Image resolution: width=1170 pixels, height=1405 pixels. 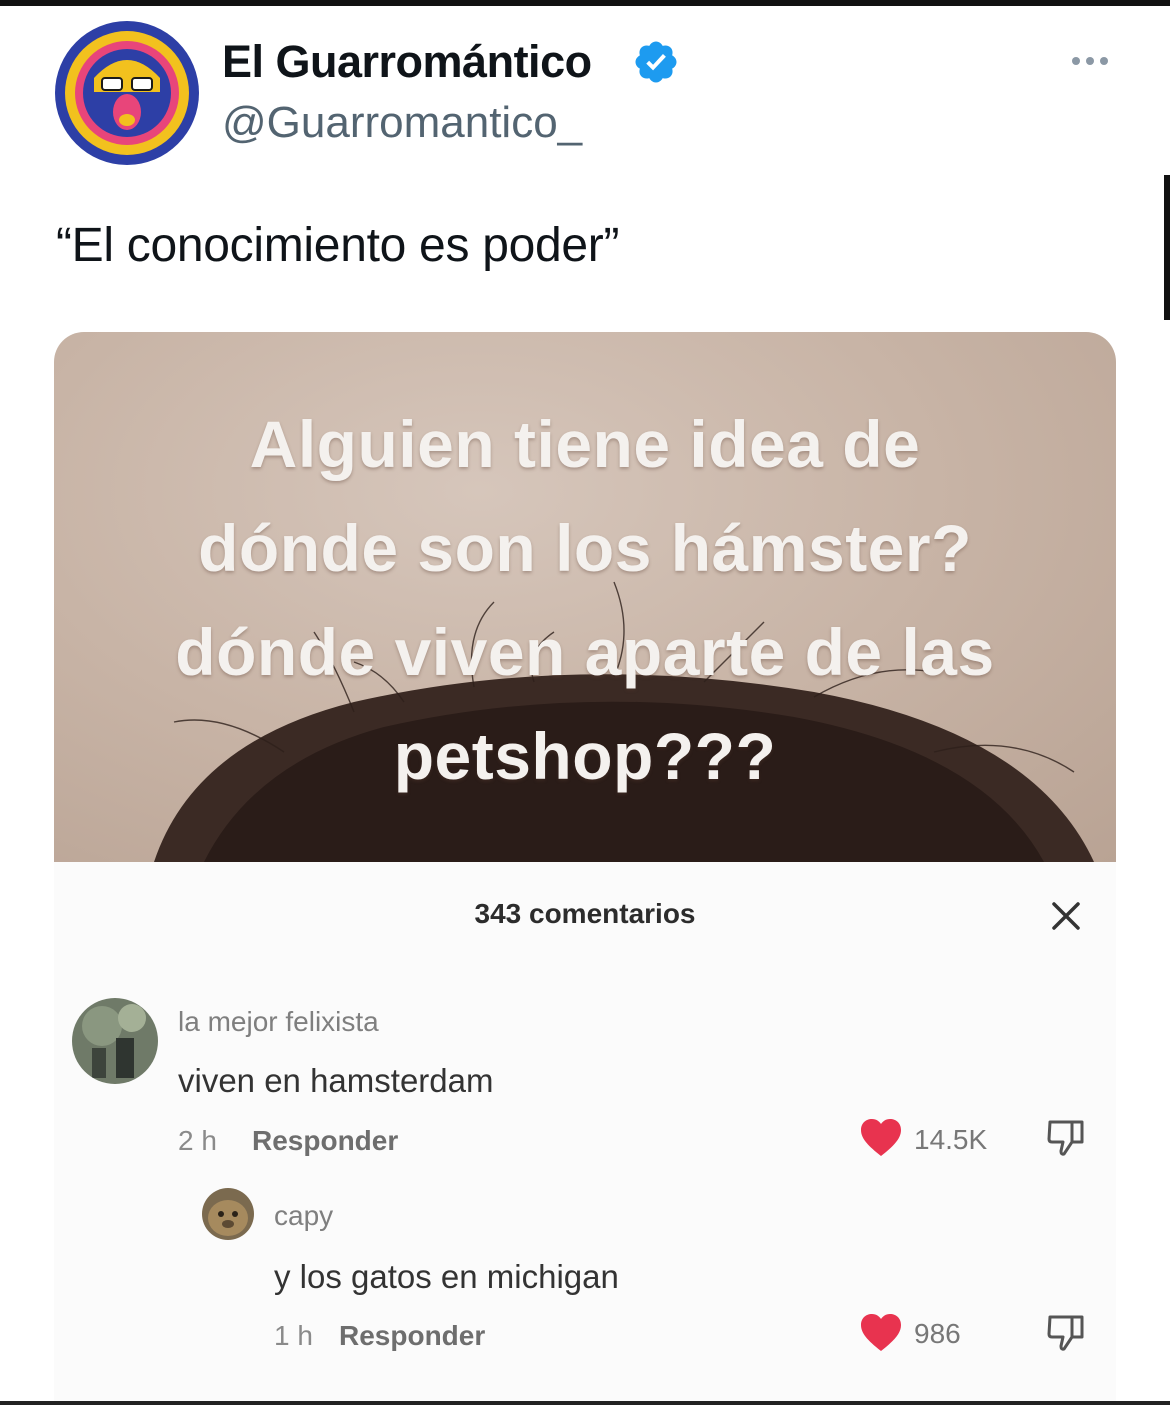 What do you see at coordinates (127, 93) in the screenshot?
I see `author-avatar` at bounding box center [127, 93].